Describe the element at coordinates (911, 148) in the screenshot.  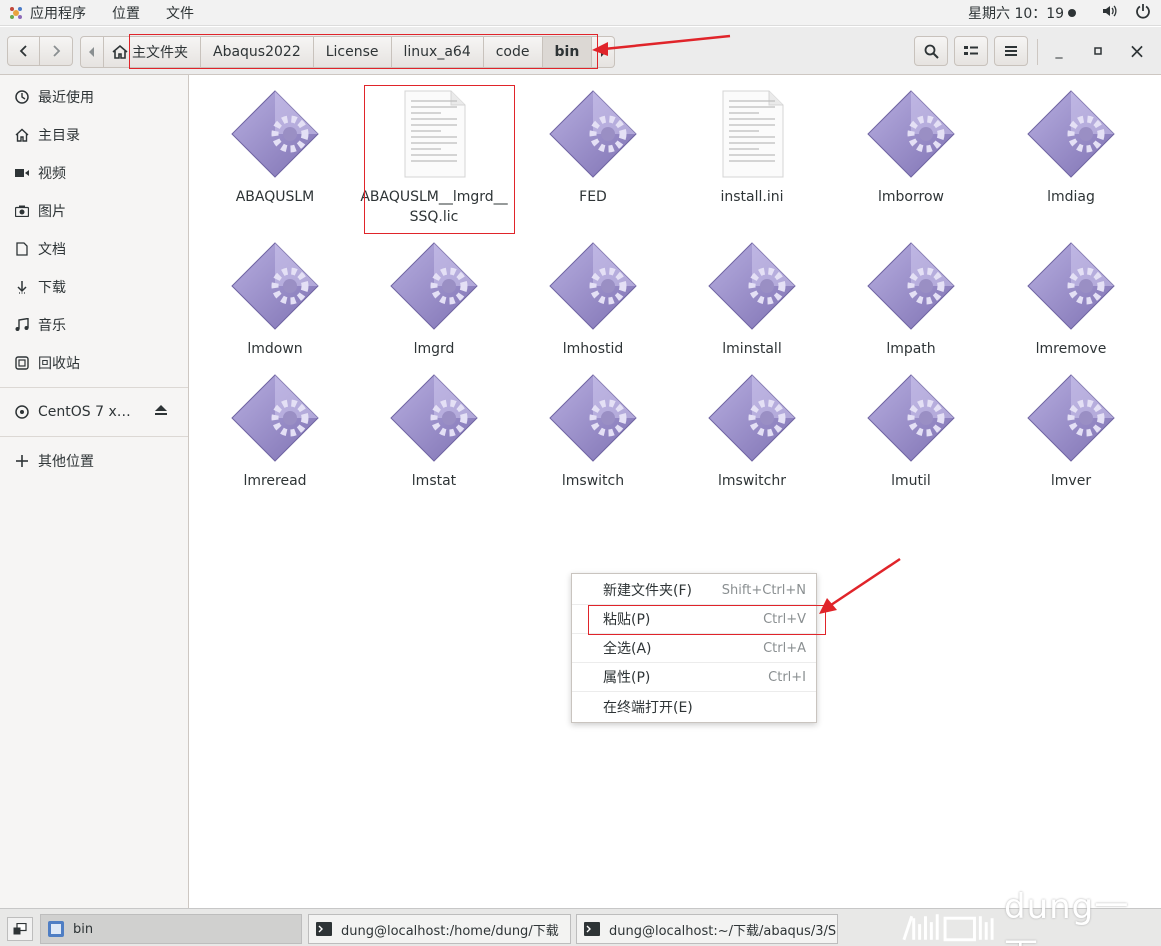
I see `file-item: lmborrow` at that location.